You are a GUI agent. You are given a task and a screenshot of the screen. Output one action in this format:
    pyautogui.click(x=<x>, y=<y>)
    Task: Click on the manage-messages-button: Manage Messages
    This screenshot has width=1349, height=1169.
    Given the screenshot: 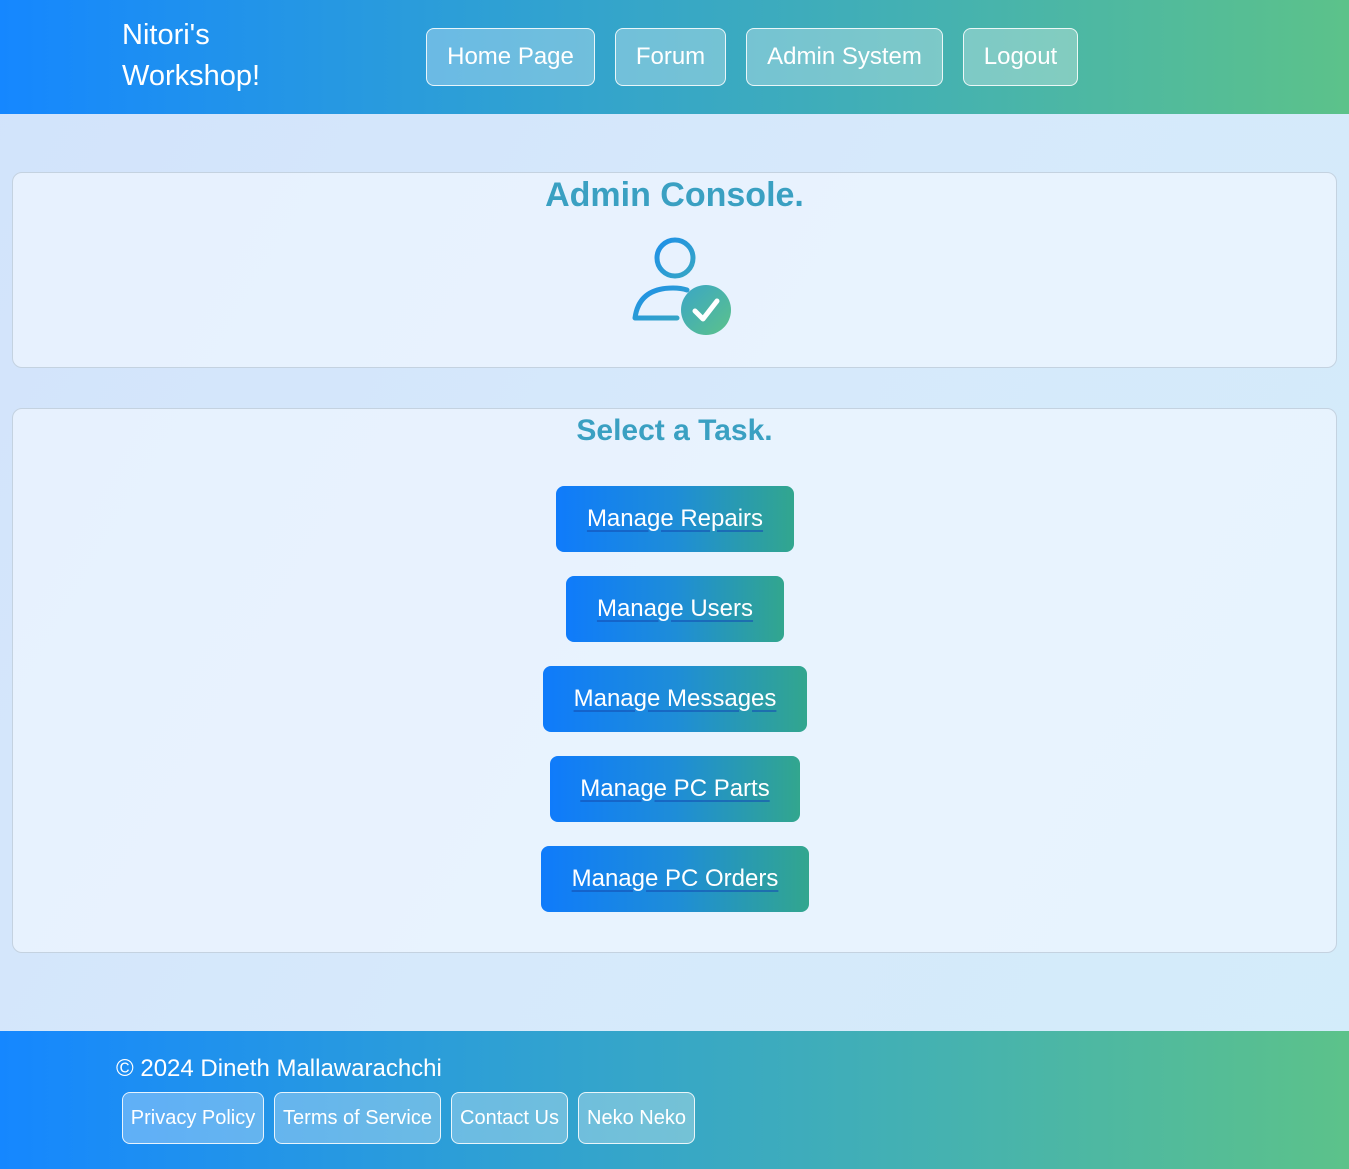 What is the action you would take?
    pyautogui.click(x=675, y=699)
    